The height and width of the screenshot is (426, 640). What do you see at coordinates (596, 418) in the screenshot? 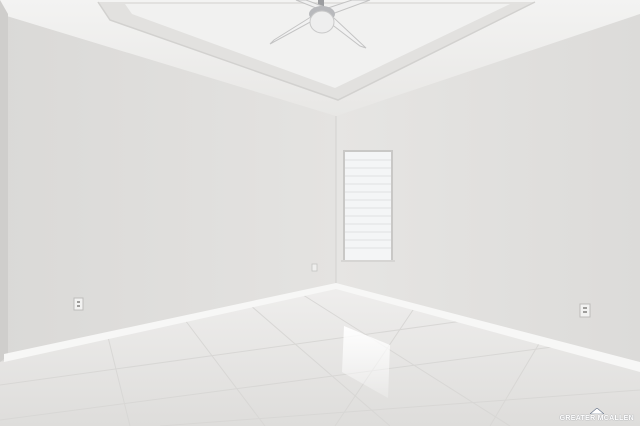
I see `watermark-text: GREATER MCALLEN` at bounding box center [596, 418].